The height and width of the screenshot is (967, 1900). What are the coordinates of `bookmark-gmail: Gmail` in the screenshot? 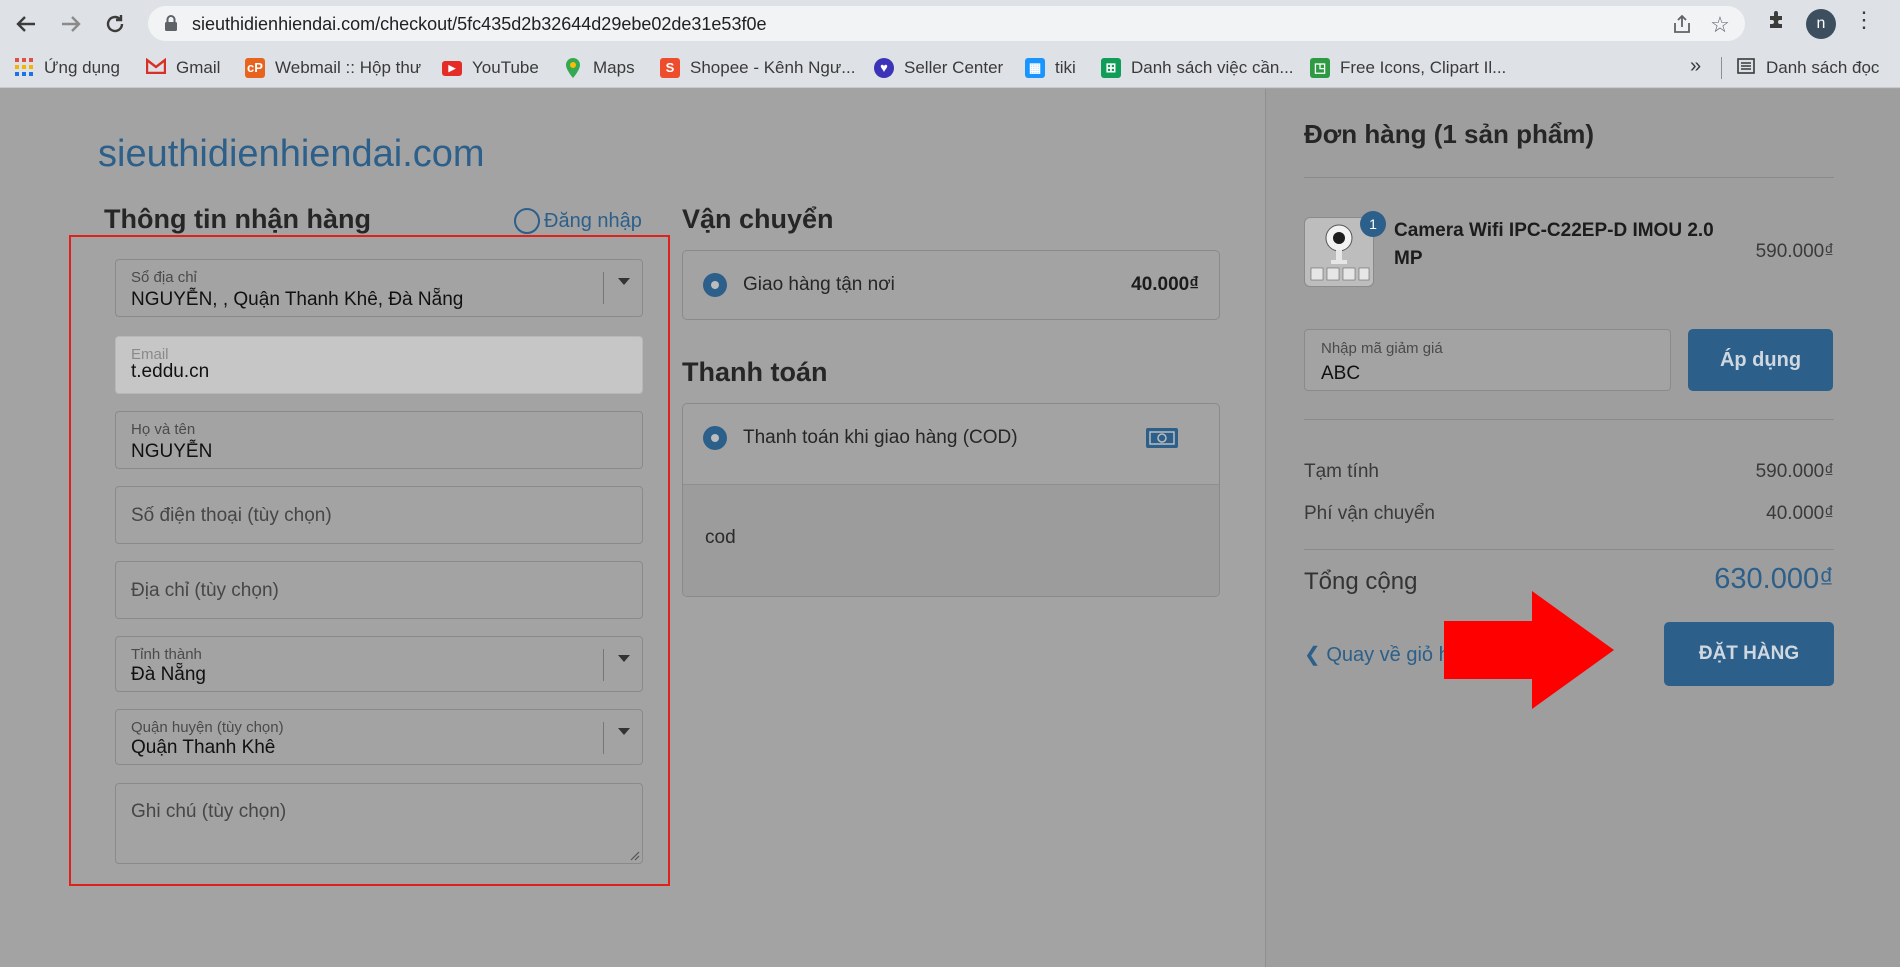 It's located at (183, 68).